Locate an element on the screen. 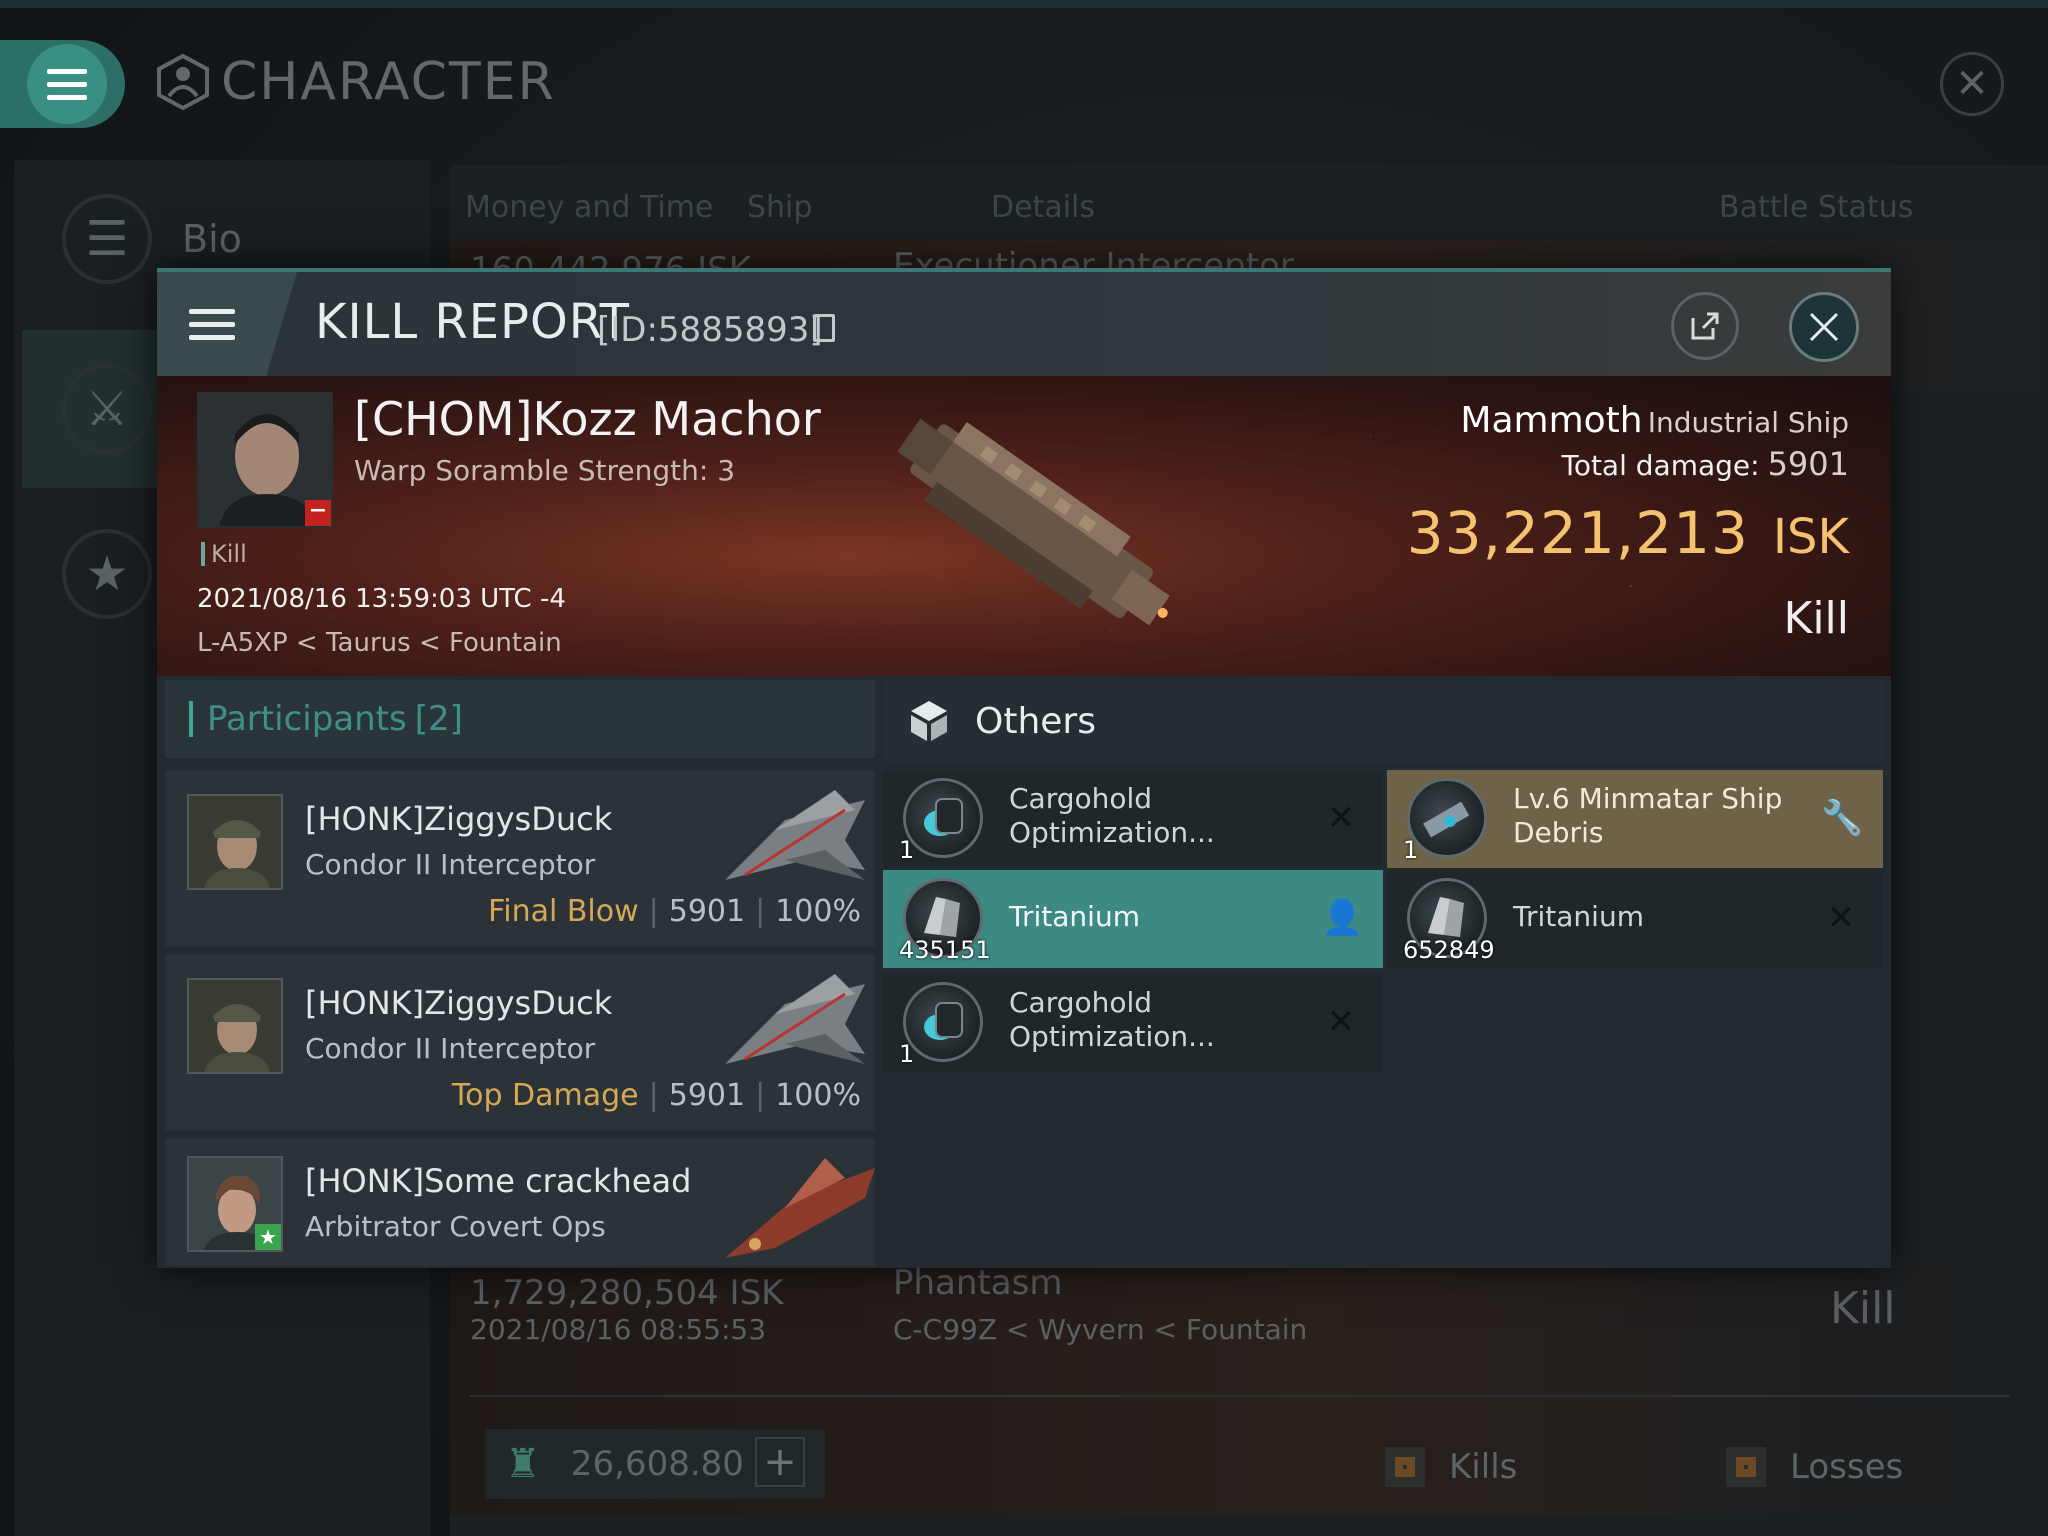  others-header: Others is located at coordinates (1383, 721).